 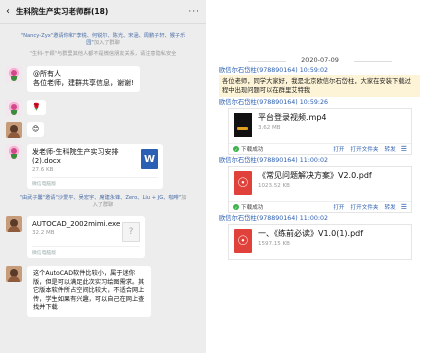 What do you see at coordinates (83, 83) in the screenshot?
I see `message-text: 各位老师，建群共享信息，谢谢!` at bounding box center [83, 83].